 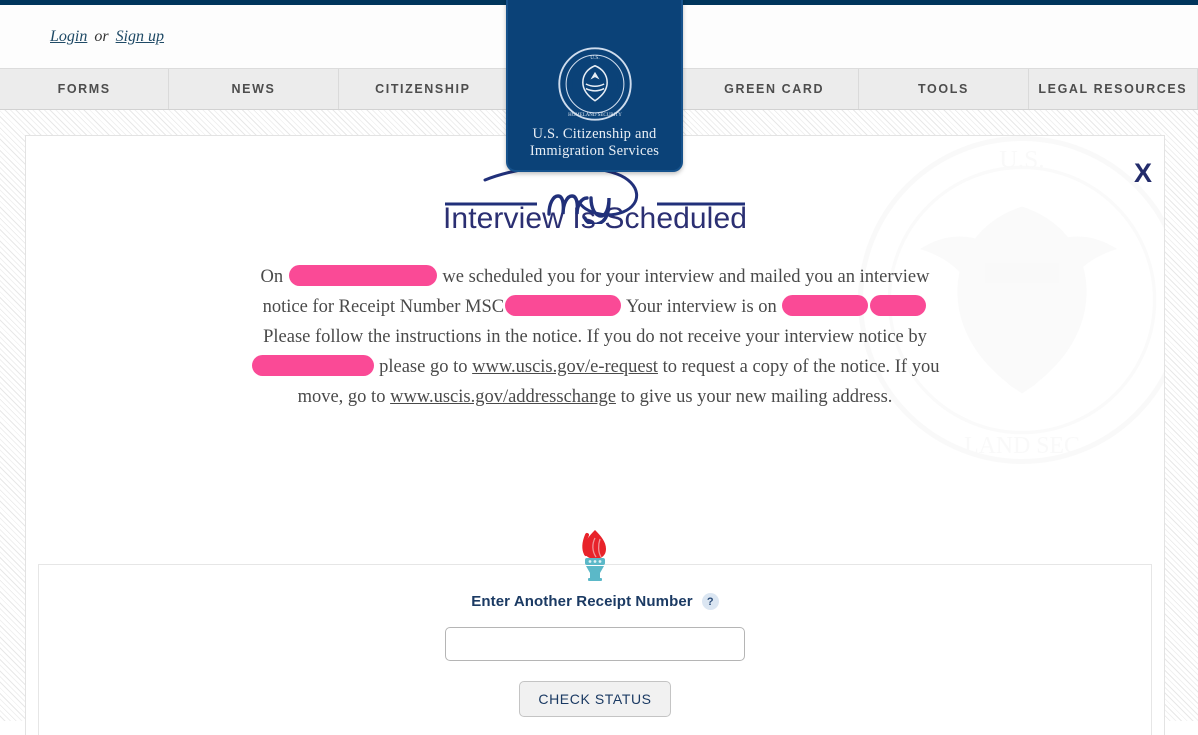 I want to click on status-text-5: please go to, so click(x=423, y=367).